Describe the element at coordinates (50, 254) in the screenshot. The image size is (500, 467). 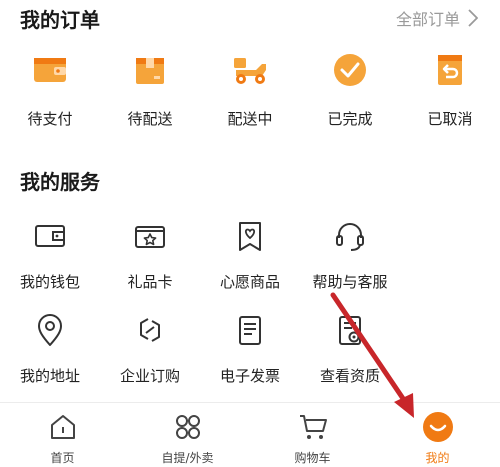
I see `service-wallet: 我的钱包` at that location.